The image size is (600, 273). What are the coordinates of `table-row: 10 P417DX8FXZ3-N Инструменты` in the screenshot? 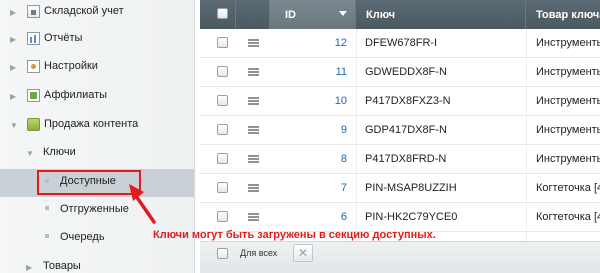 It's located at (400, 101).